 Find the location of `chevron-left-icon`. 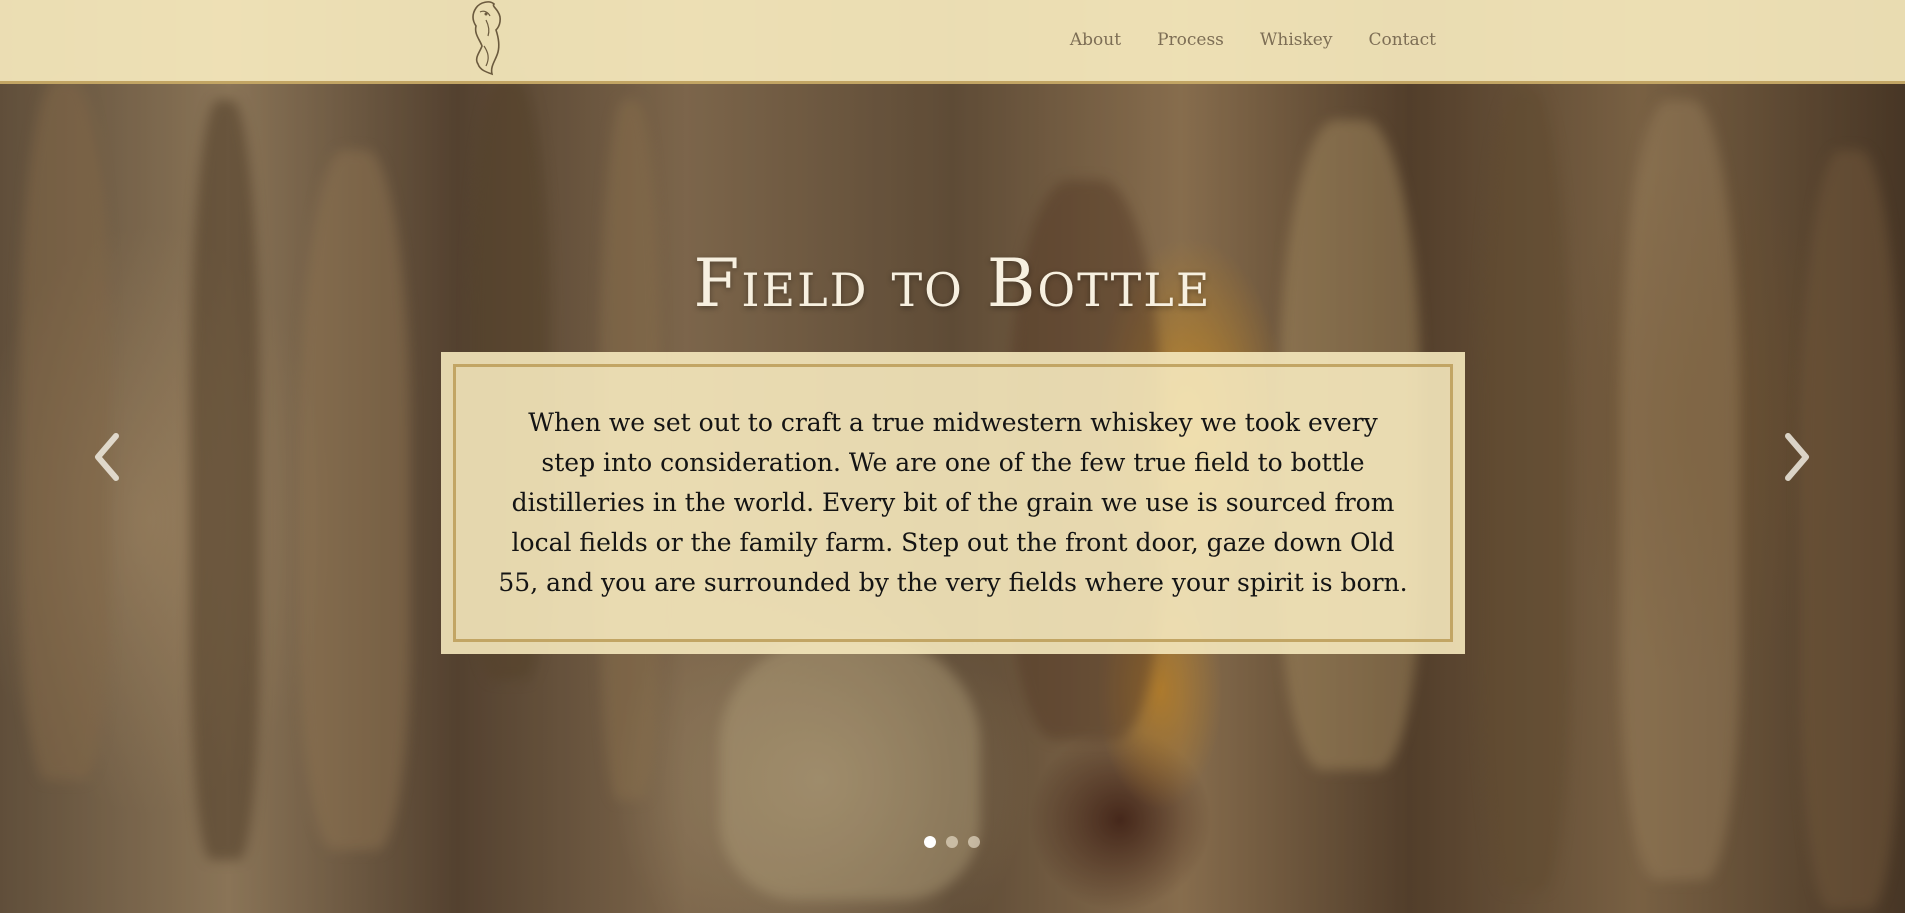

chevron-left-icon is located at coordinates (107, 457).